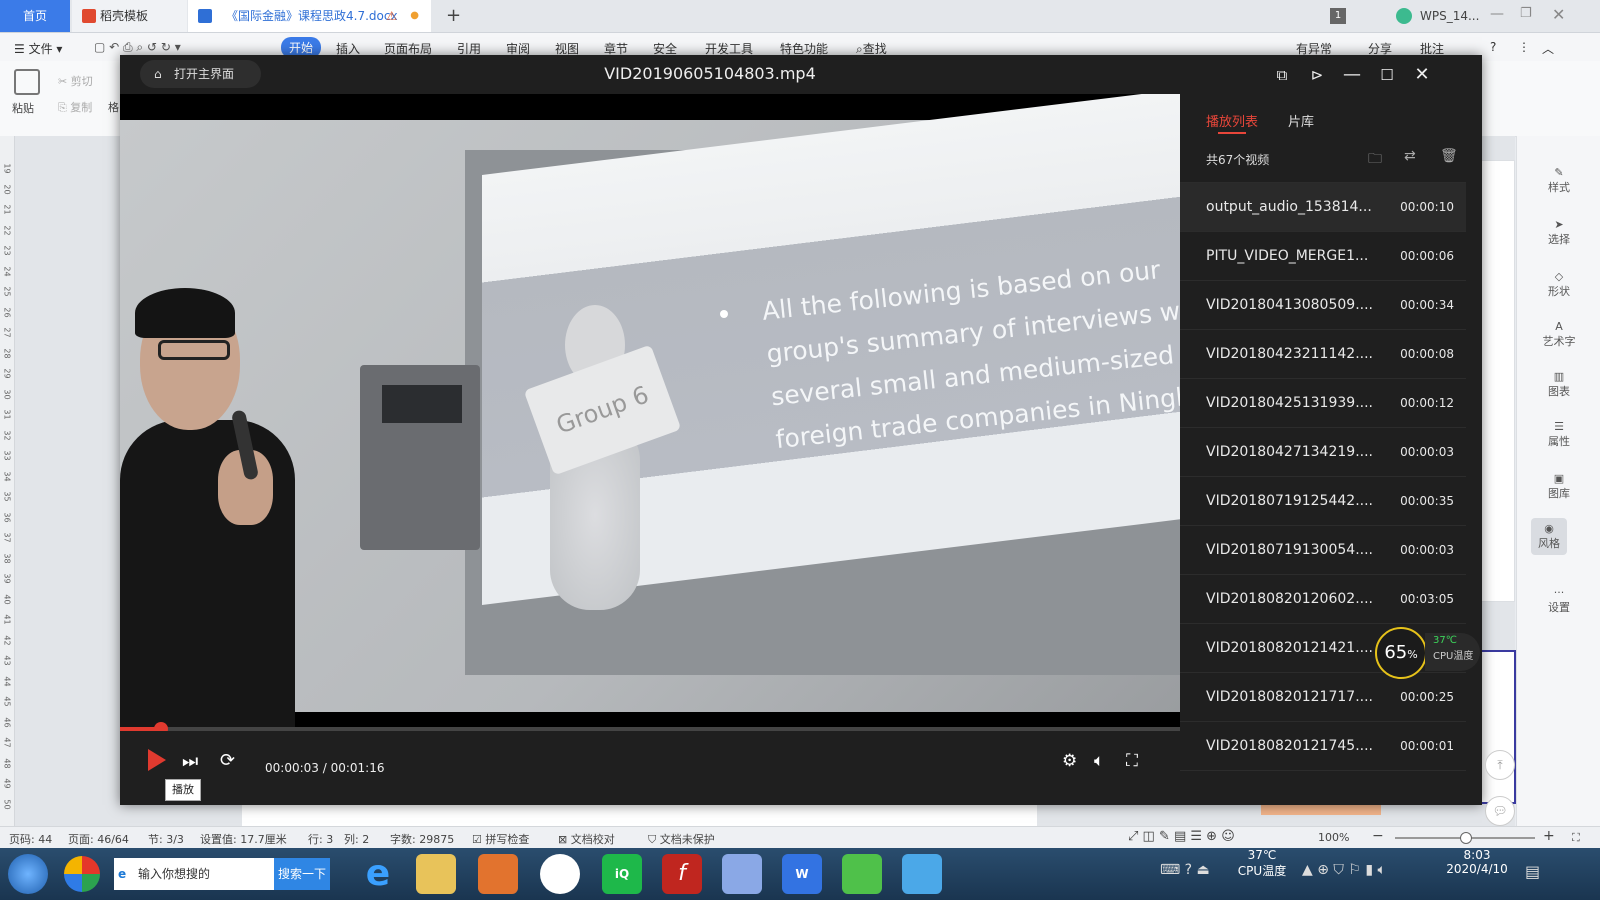 The height and width of the screenshot is (900, 1600). Describe the element at coordinates (1069, 761) in the screenshot. I see `settings-gear-icon: ⚙` at that location.